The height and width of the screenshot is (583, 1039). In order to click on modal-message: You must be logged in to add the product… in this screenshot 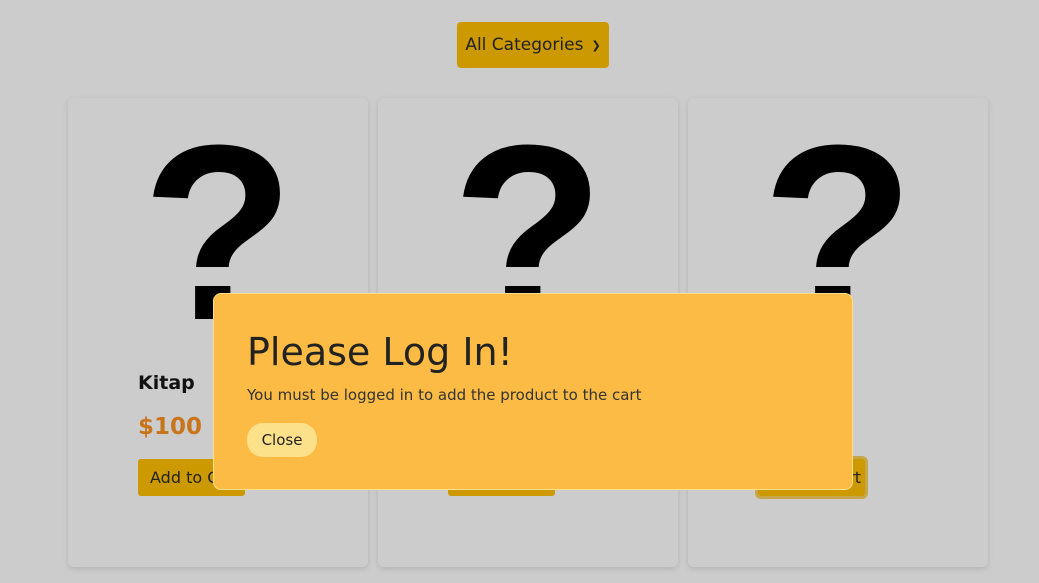, I will do `click(444, 395)`.